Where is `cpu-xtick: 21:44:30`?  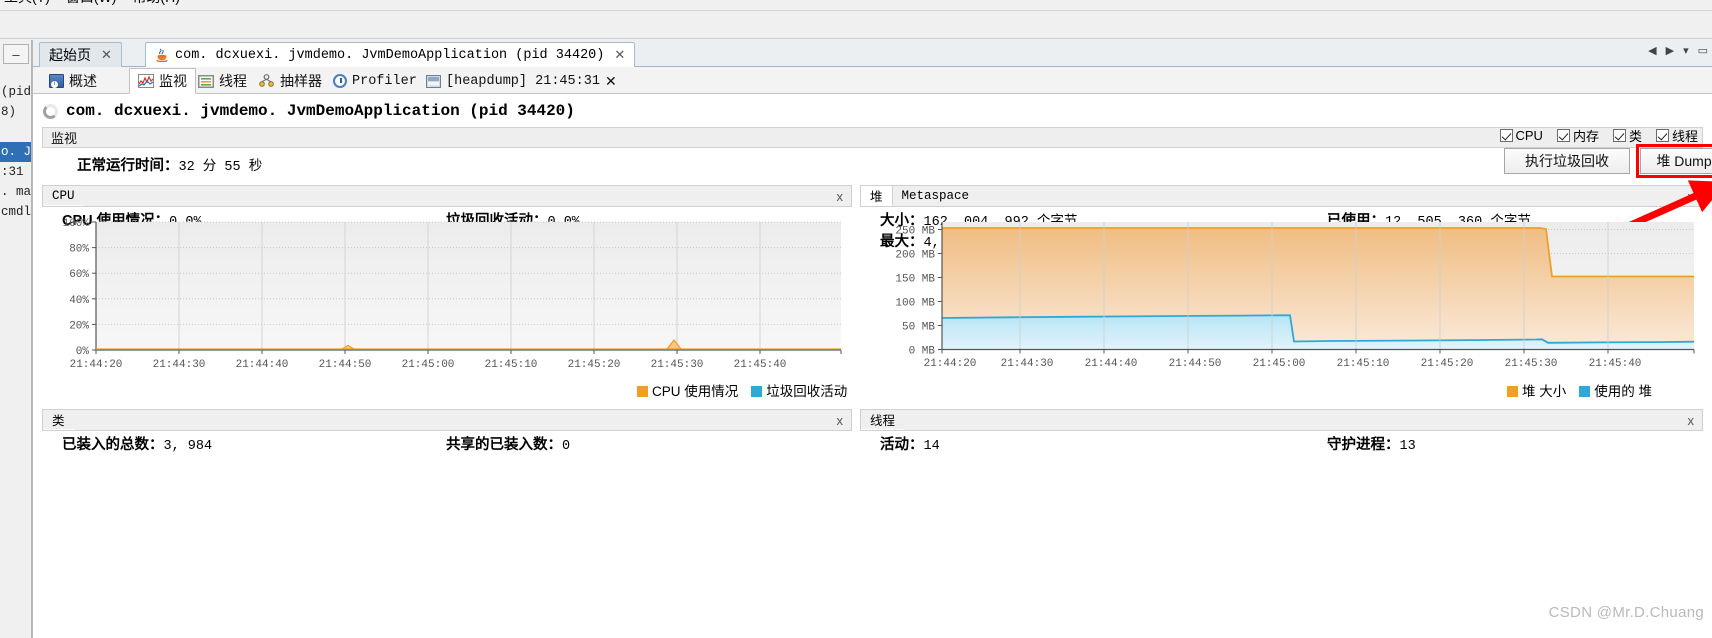
cpu-xtick: 21:44:30 is located at coordinates (179, 365).